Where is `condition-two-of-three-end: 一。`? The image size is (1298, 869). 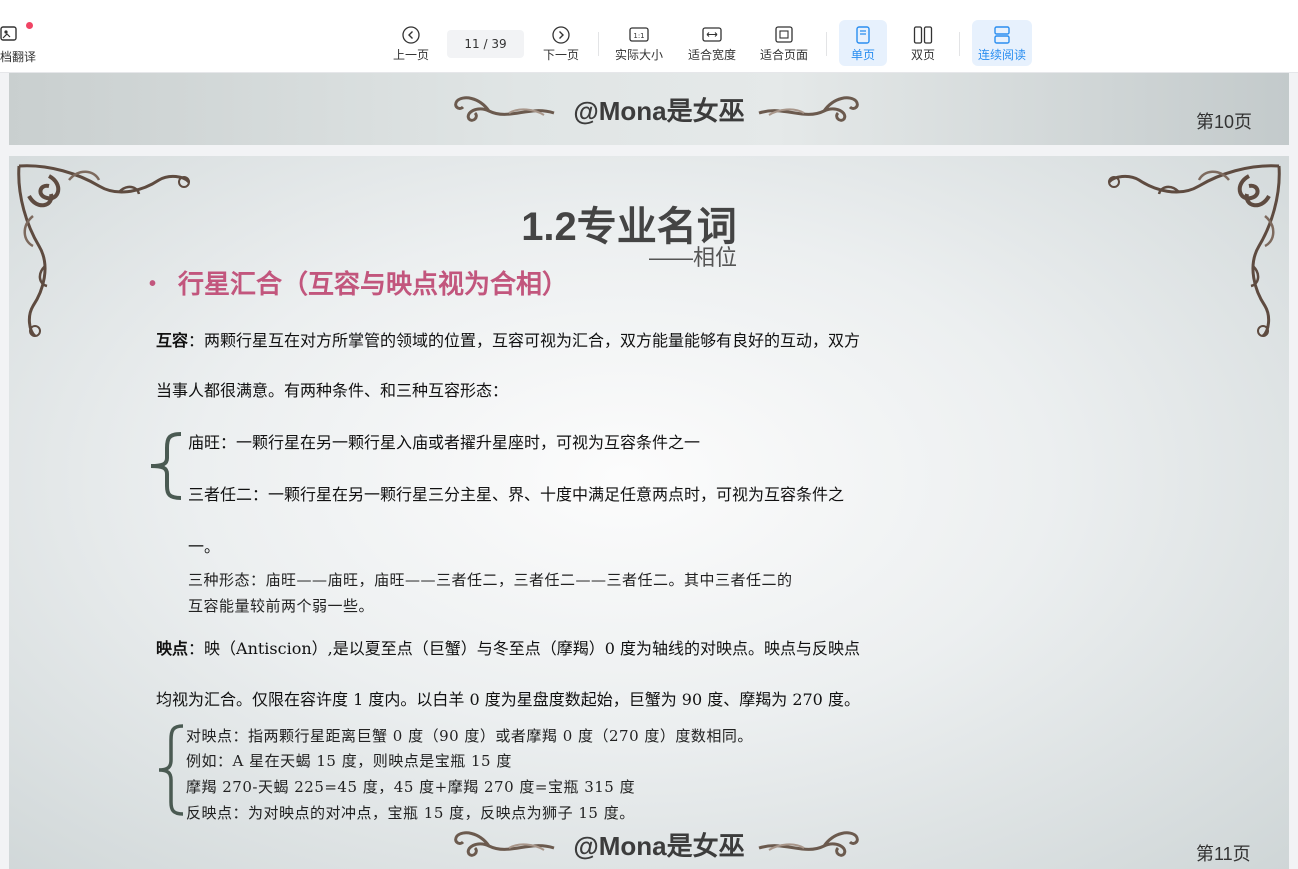
condition-two-of-three-end: 一。 is located at coordinates (204, 546).